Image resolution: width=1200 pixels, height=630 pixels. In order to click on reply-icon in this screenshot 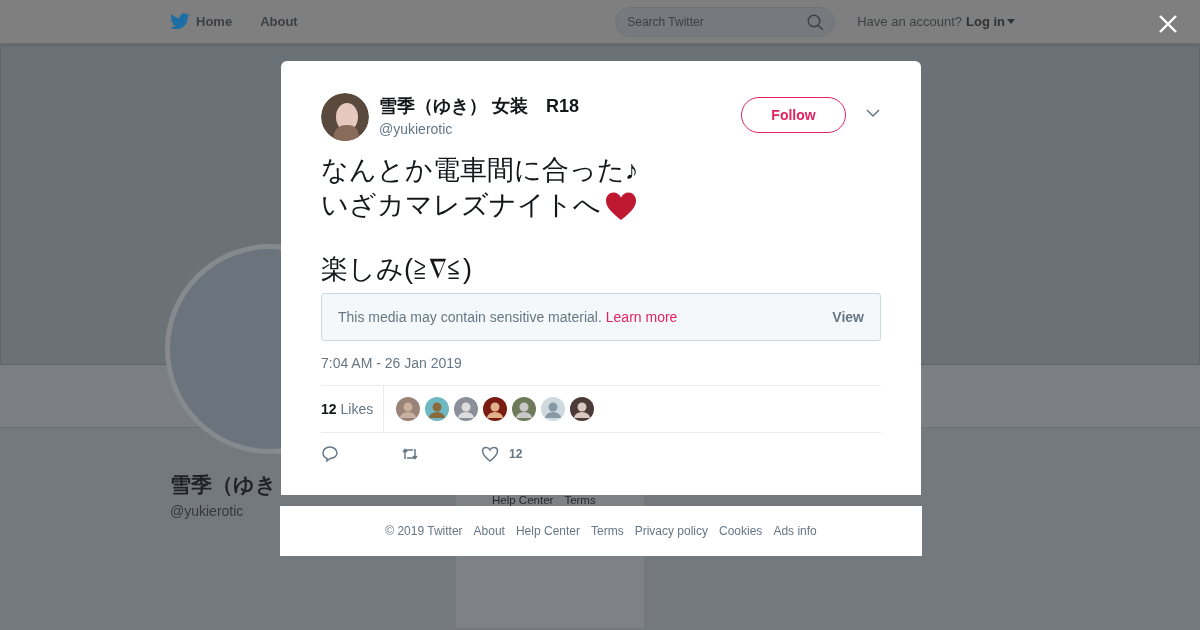, I will do `click(330, 454)`.